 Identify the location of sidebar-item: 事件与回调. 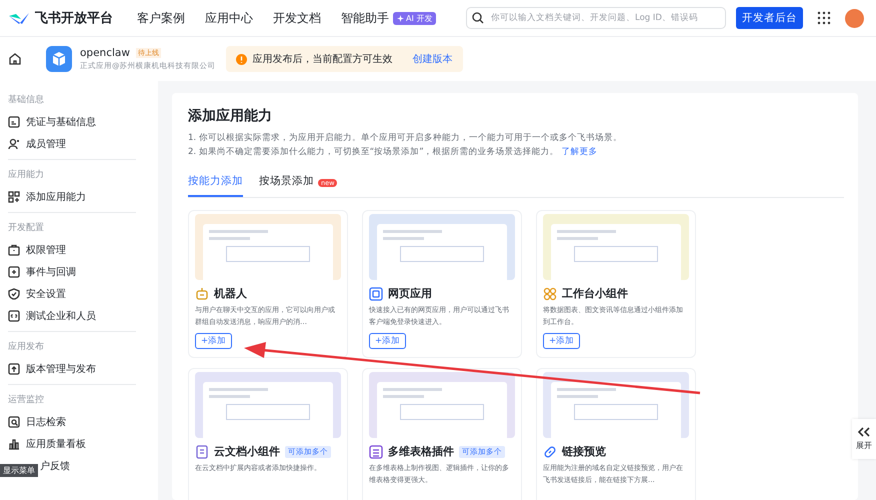
(80, 272).